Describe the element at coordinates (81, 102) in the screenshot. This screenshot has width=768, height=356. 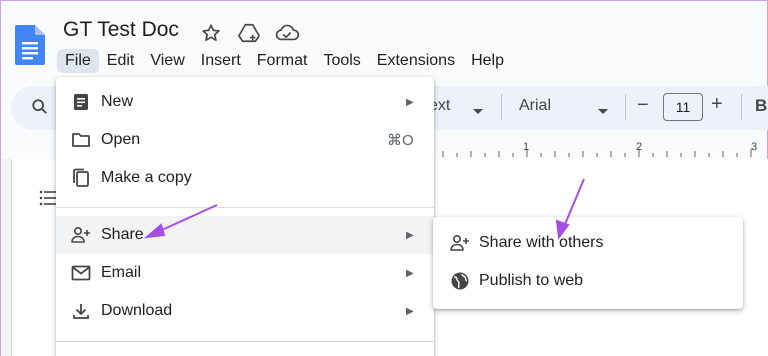
I see `doc-icon` at that location.